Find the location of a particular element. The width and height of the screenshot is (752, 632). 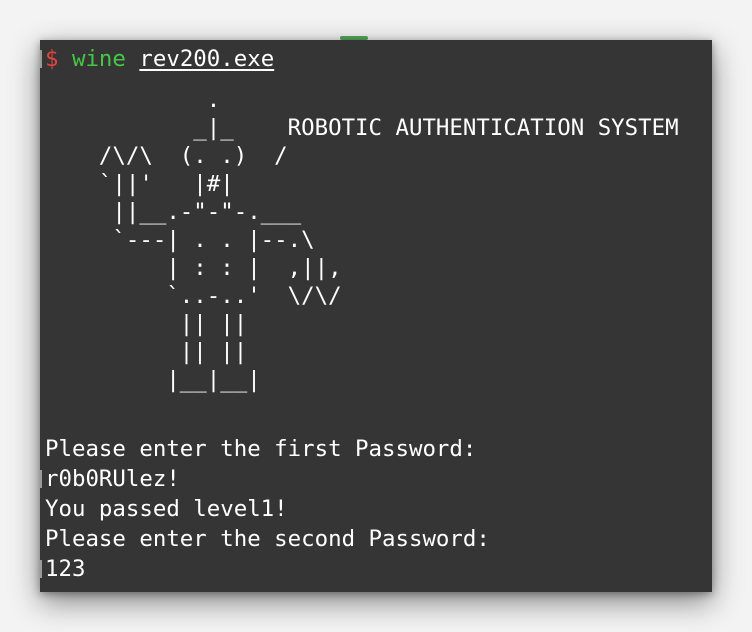

first-password-prompt: Please enter the first Password: is located at coordinates (261, 449).